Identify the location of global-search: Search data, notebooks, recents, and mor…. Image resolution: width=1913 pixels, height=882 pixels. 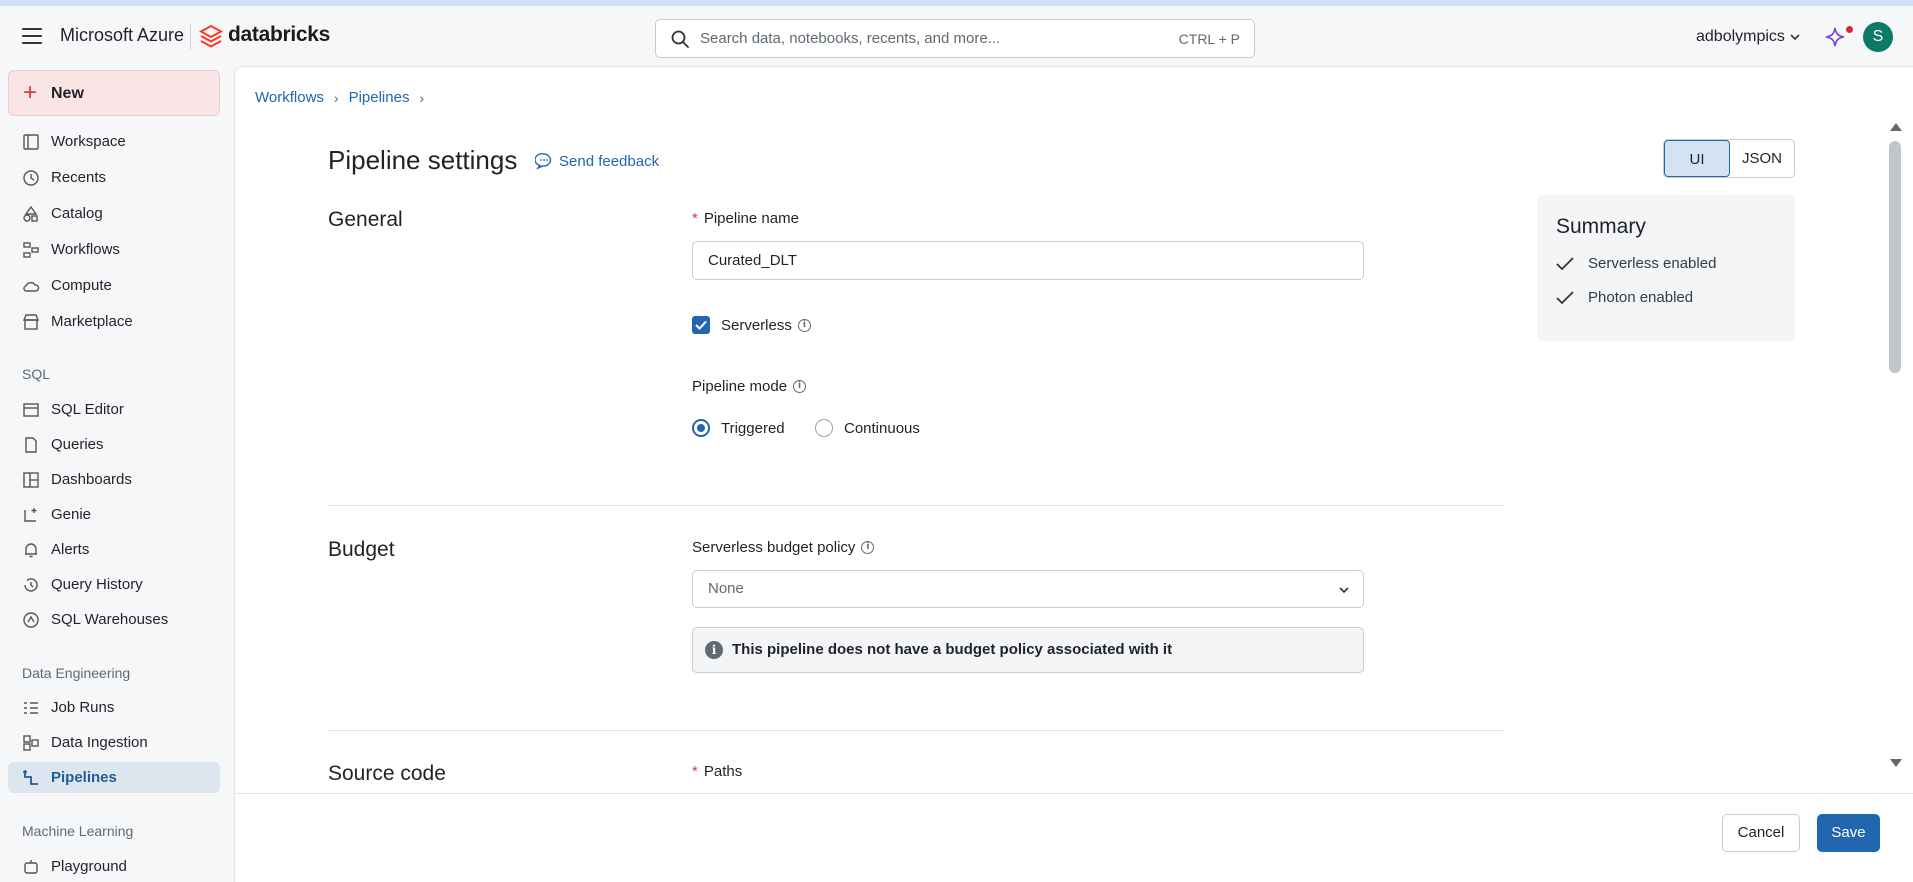
(955, 38).